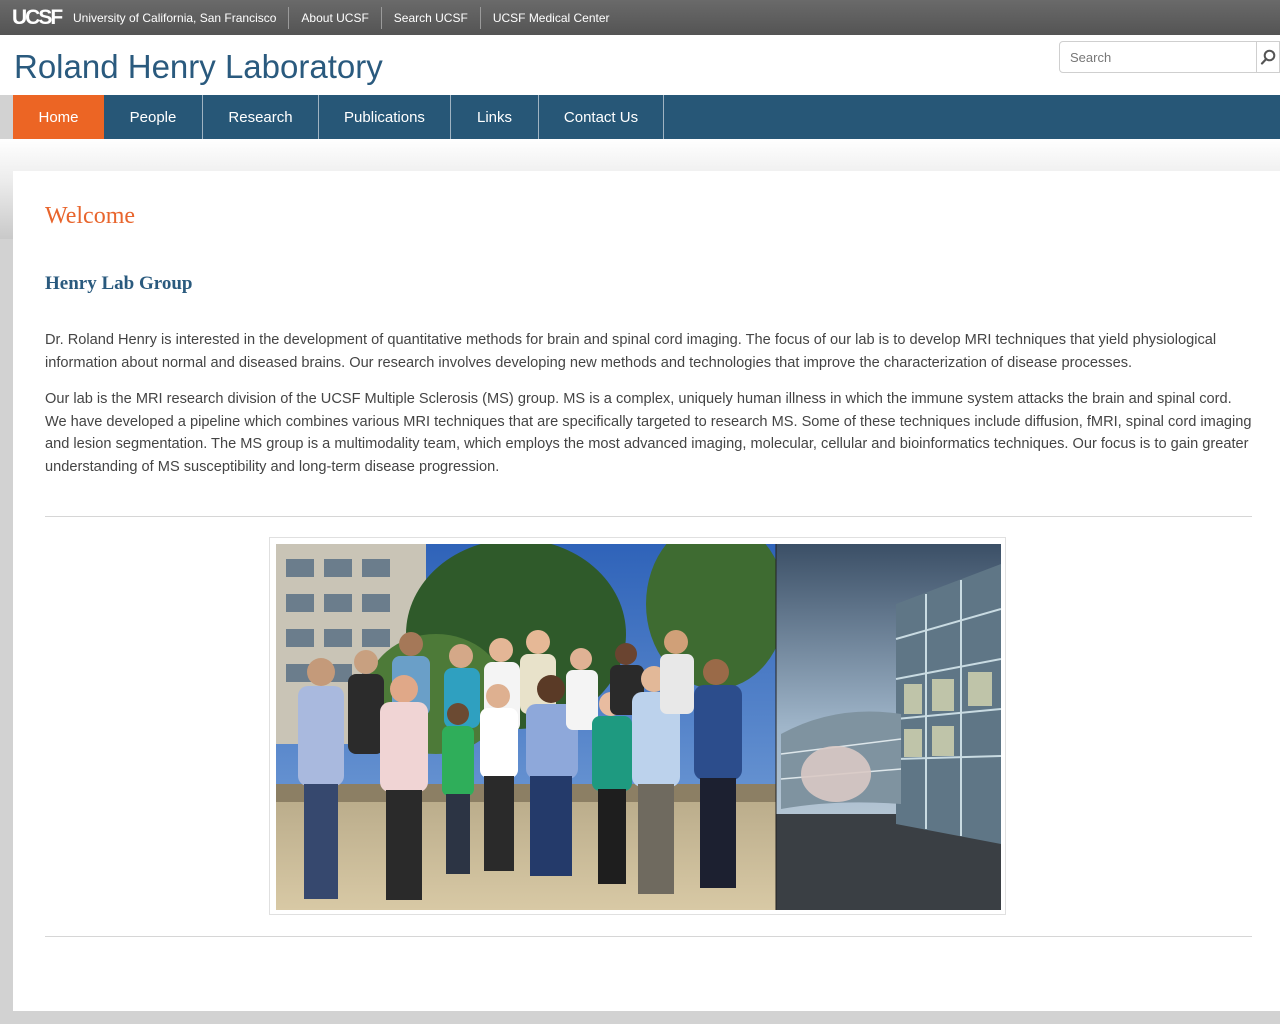  What do you see at coordinates (198, 67) in the screenshot?
I see `site-title: Roland Henry Laboratory` at bounding box center [198, 67].